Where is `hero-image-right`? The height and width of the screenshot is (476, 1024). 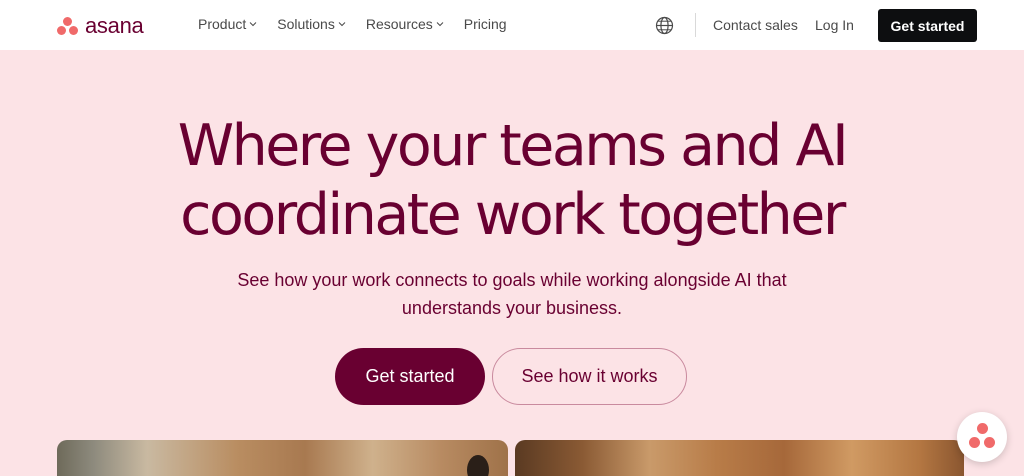 hero-image-right is located at coordinates (739, 458).